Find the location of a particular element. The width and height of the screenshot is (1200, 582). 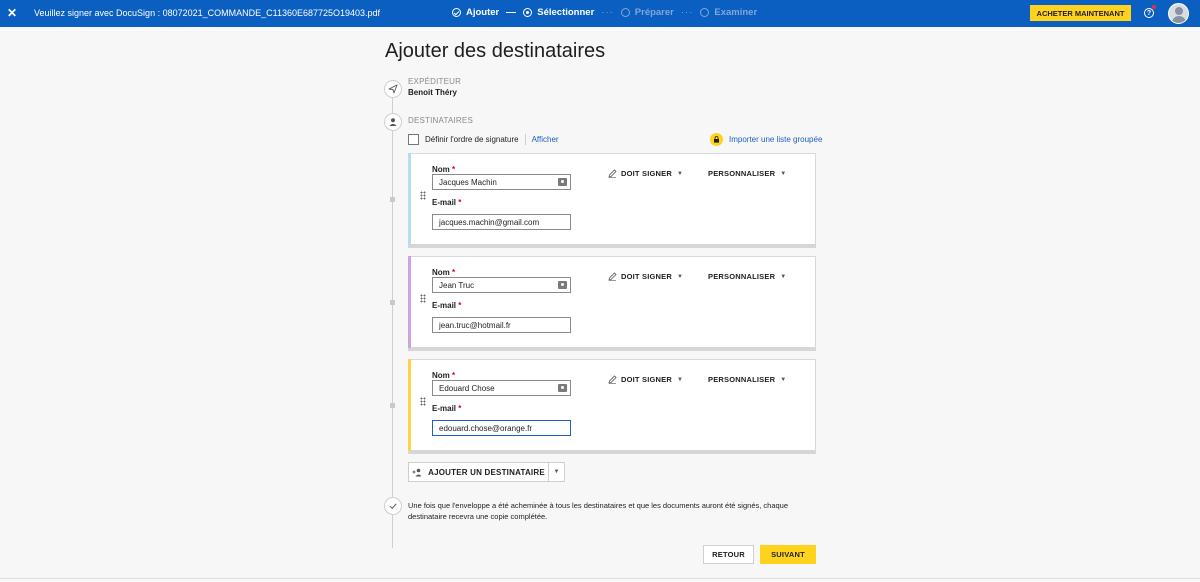

email-input: edouard.chose@orange.fr is located at coordinates (501, 428).